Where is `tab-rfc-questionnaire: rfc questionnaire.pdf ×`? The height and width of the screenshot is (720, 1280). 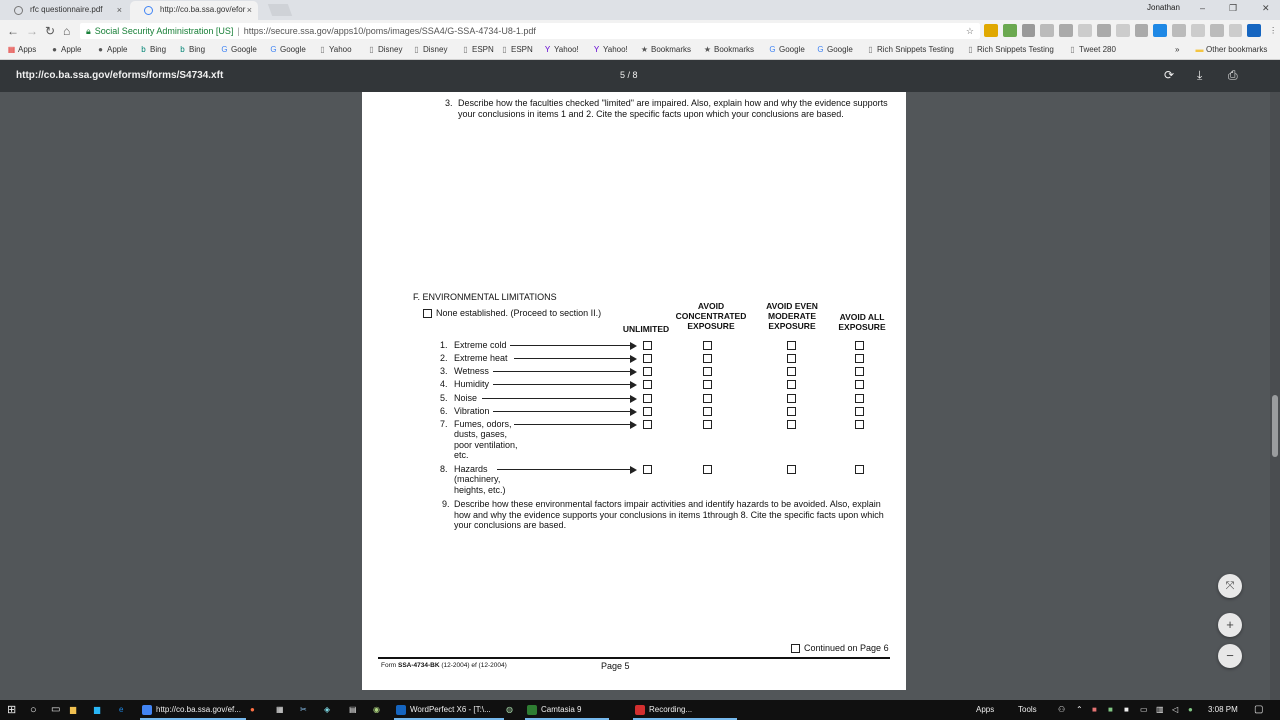 tab-rfc-questionnaire: rfc questionnaire.pdf × is located at coordinates (64, 10).